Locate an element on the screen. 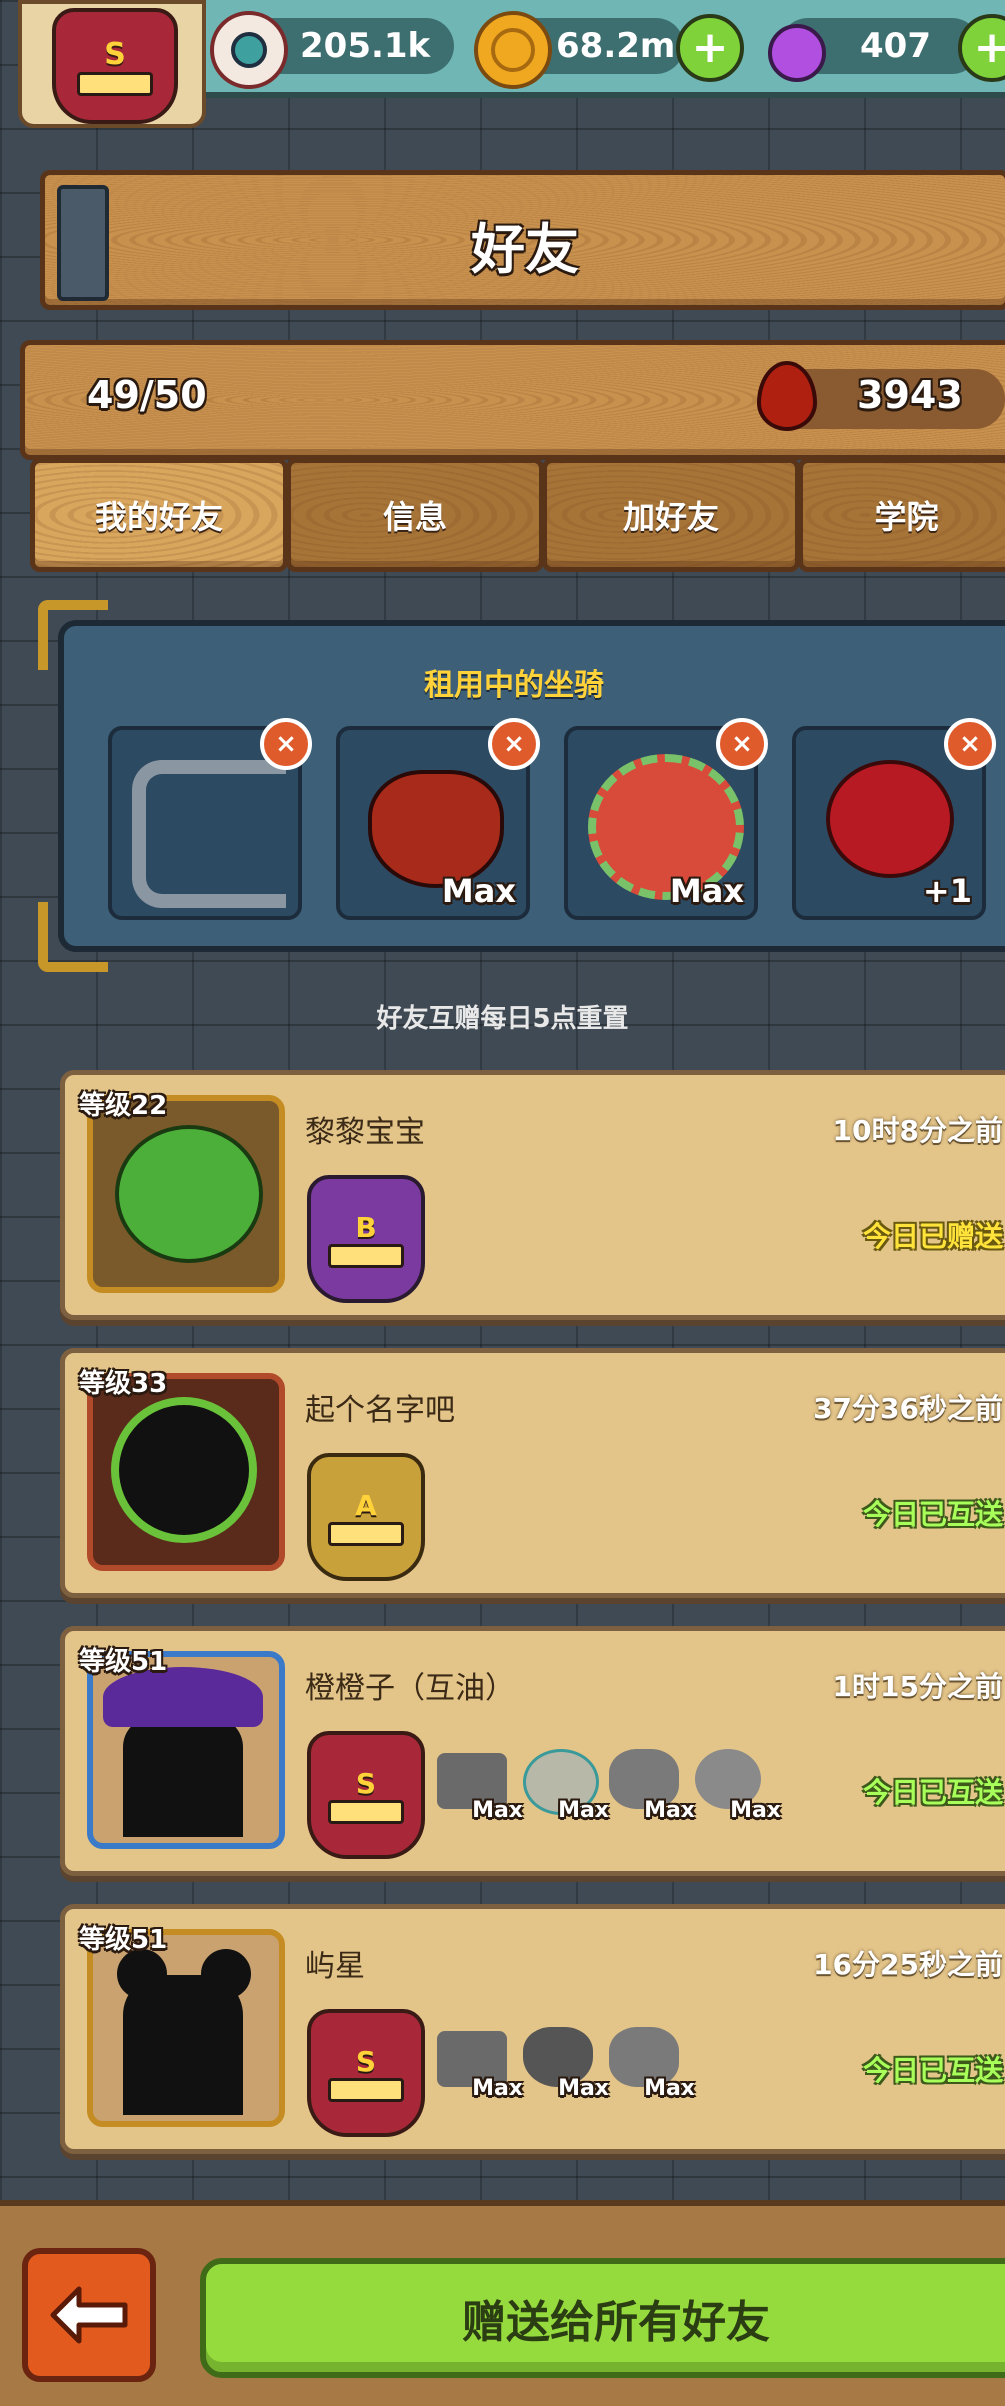 Image resolution: width=1005 pixels, height=2406 pixels. tab-academy-label: 学院 is located at coordinates (906, 517).